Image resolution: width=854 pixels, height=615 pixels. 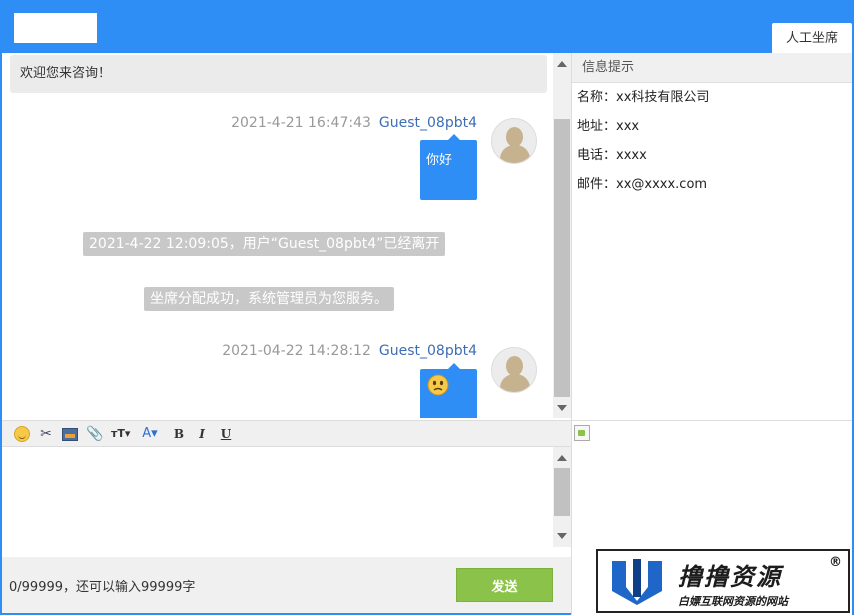 I want to click on message-bubble: 你好, so click(x=448, y=167).